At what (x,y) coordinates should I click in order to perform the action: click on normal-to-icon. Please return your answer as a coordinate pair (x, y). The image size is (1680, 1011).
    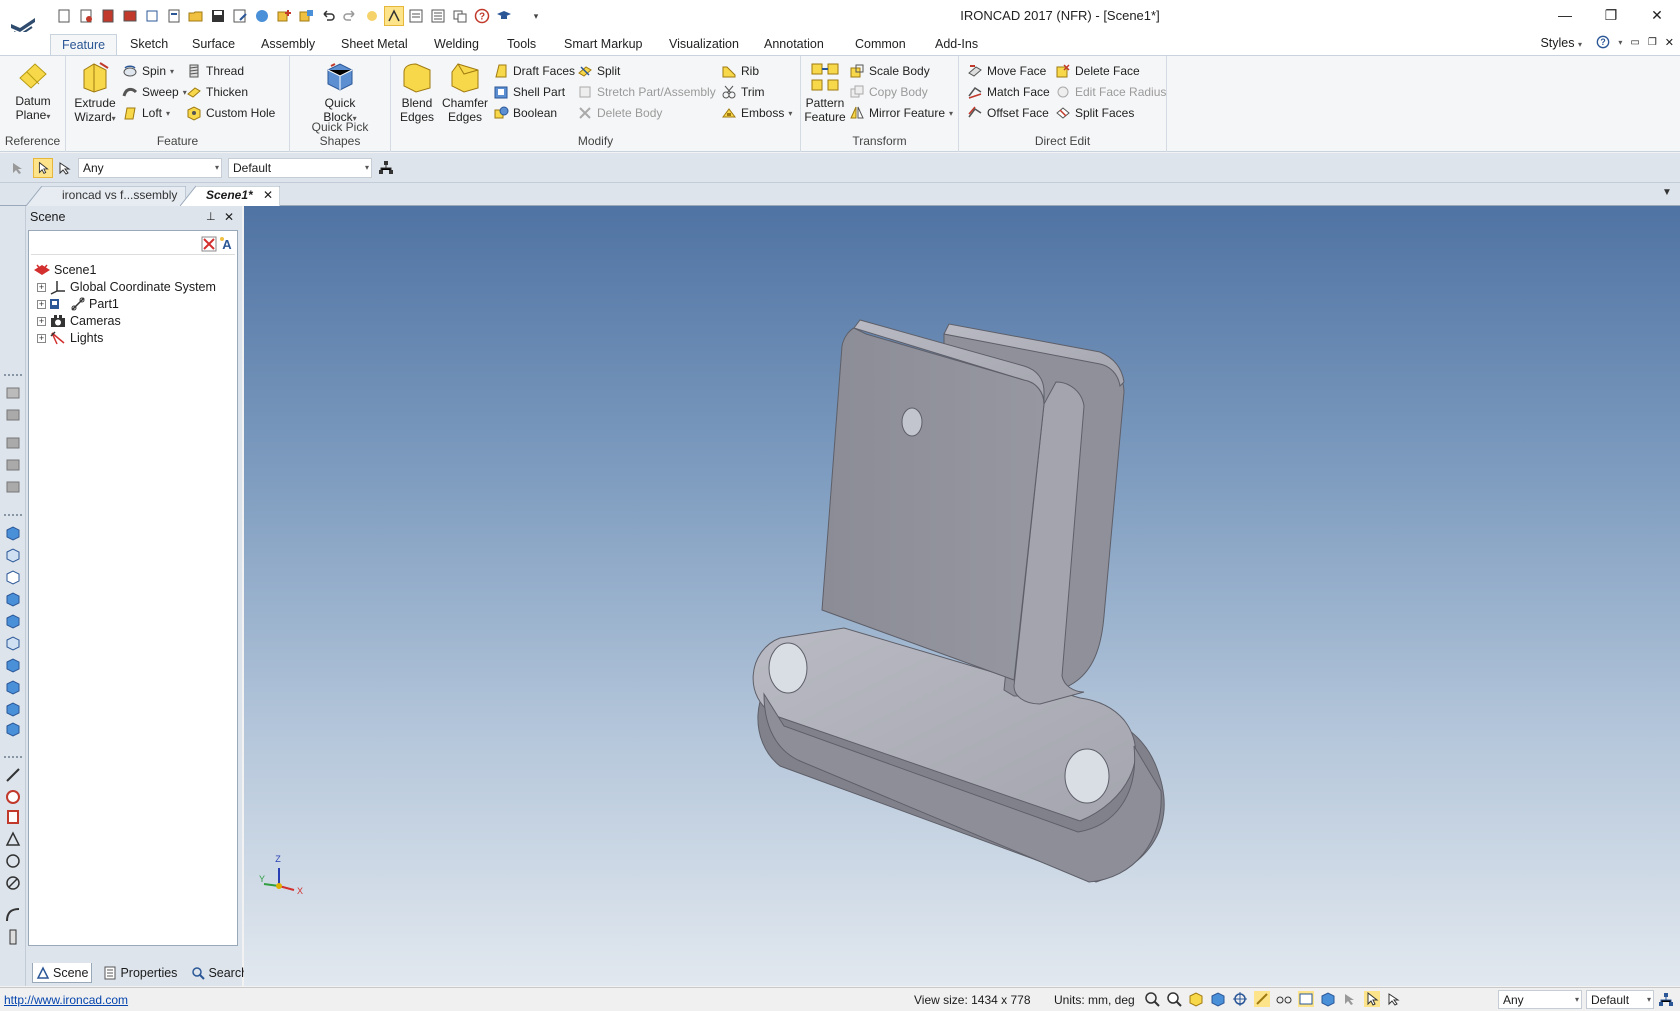
    Looking at the image, I should click on (13, 665).